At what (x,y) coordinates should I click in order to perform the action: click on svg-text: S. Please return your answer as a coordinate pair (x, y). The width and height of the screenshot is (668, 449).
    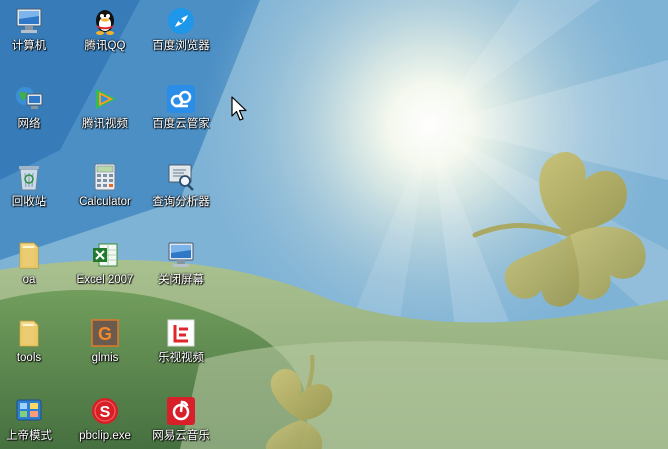
    Looking at the image, I should click on (105, 412).